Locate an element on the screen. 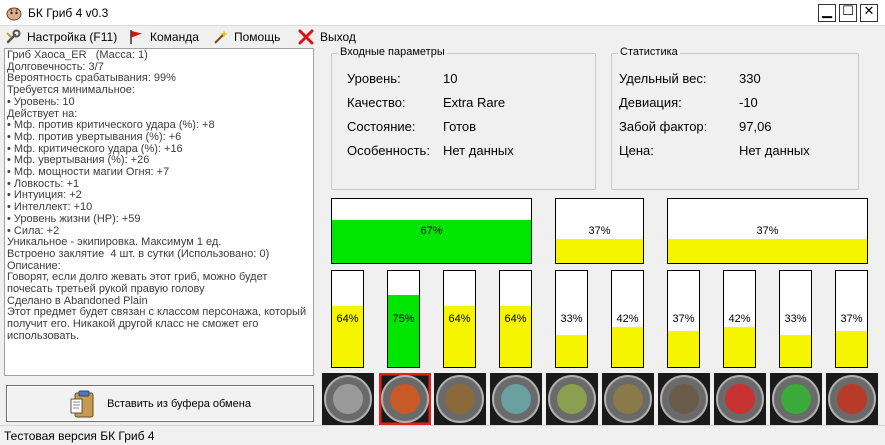 This screenshot has height=445, width=885. input-params-title: Входные параметры is located at coordinates (392, 52).